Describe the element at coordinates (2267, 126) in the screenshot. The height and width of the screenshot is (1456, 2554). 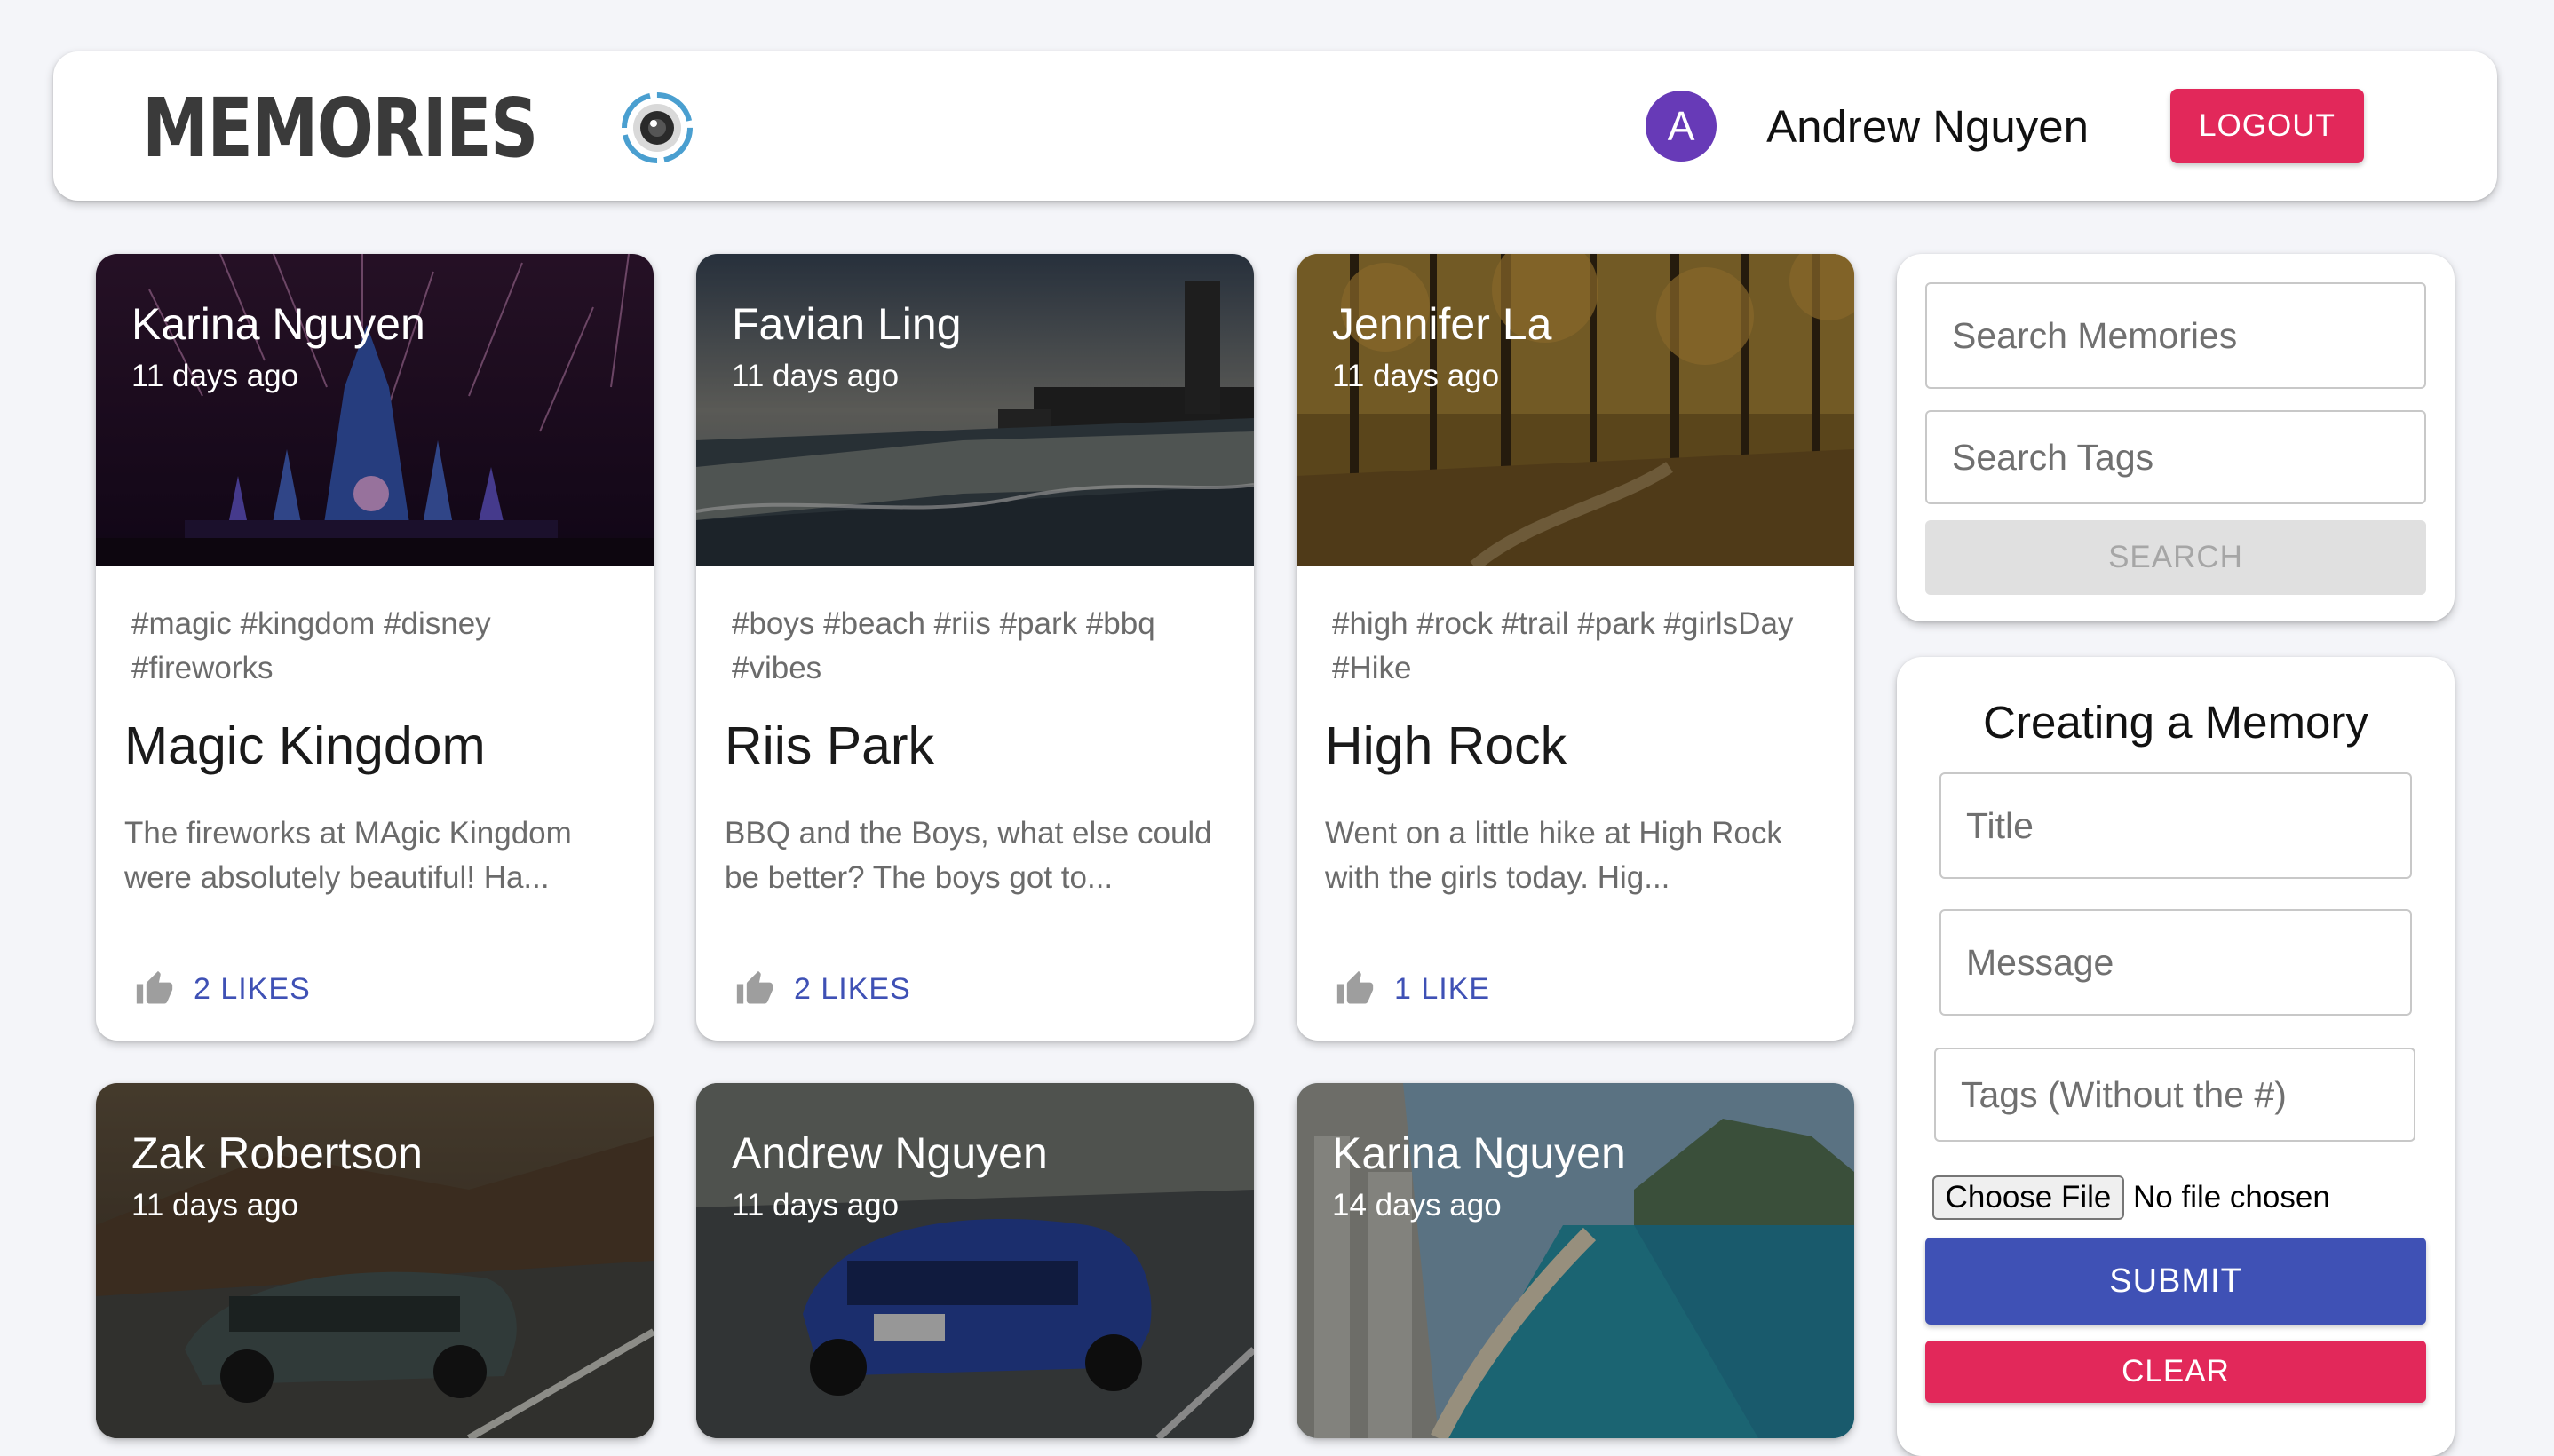
I see `logout-button: LOGOUT` at that location.